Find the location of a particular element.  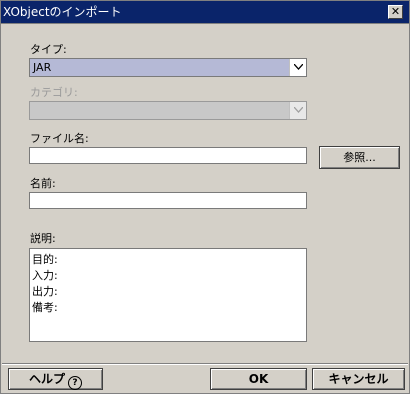

dialog-title: XObjectのインポート is located at coordinates (62, 12).